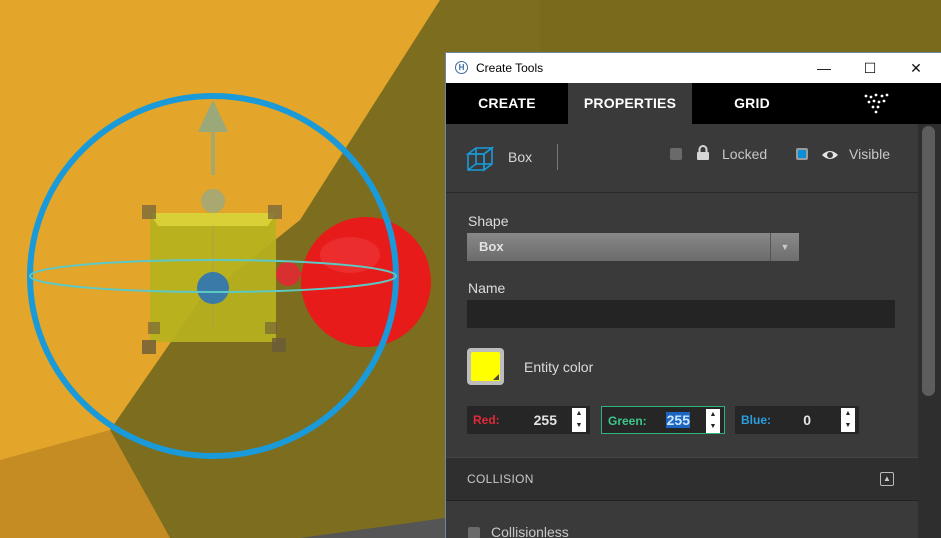  I want to click on tab-create: CREATE, so click(507, 103).